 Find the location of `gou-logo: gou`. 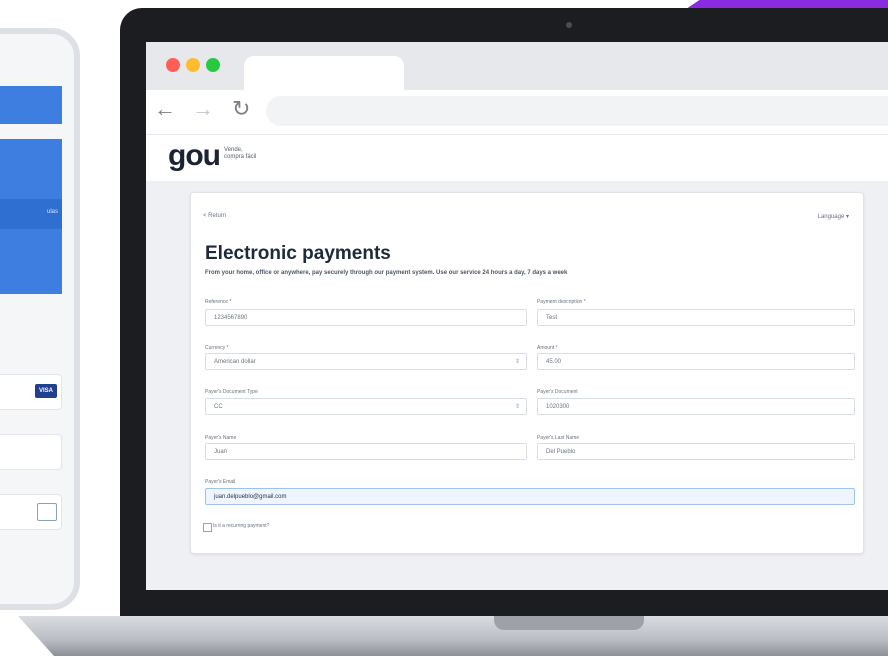

gou-logo: gou is located at coordinates (194, 156).